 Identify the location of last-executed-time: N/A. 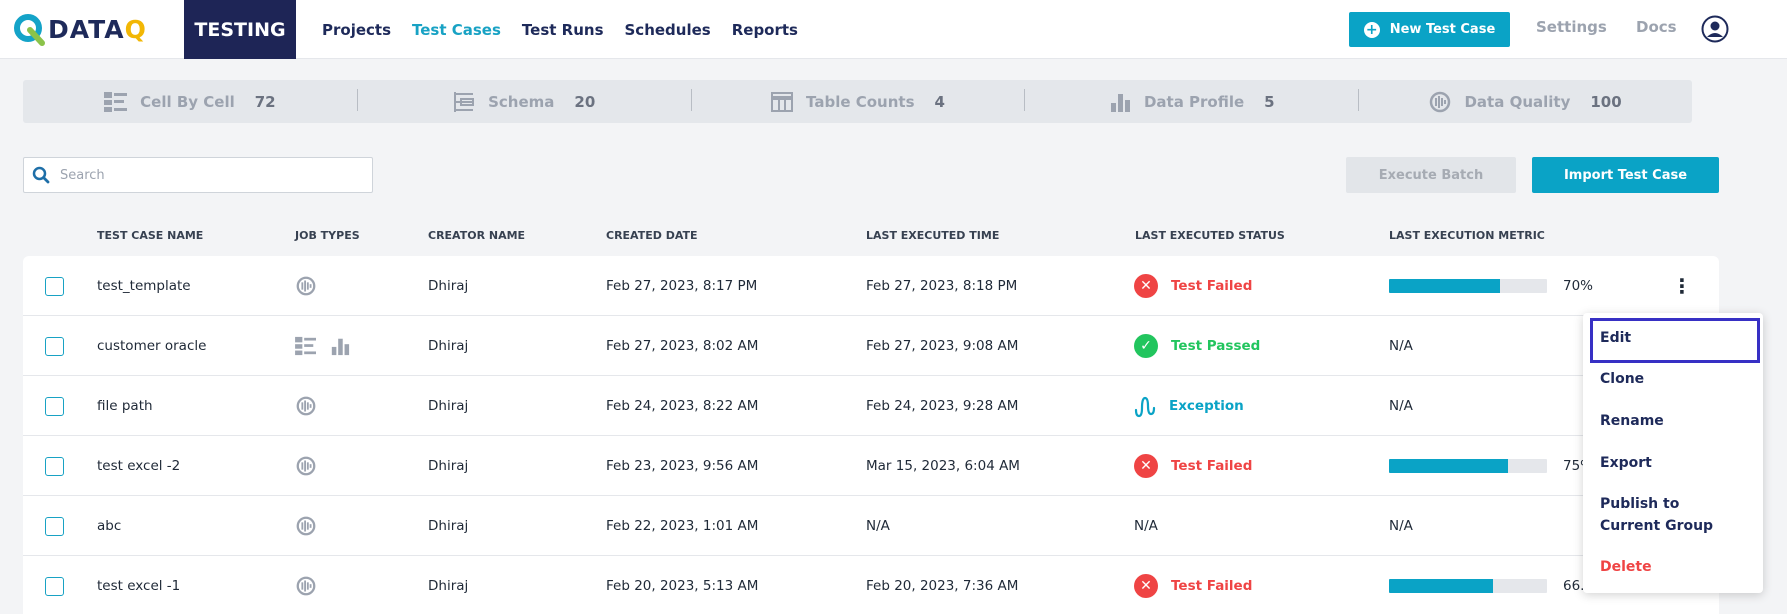
(878, 526).